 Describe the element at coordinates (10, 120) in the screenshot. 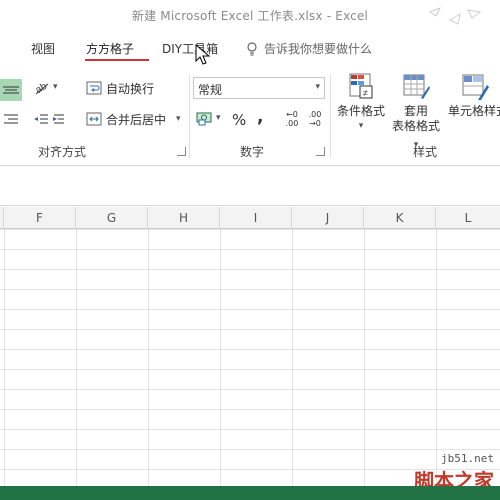

I see `align-right-icon` at that location.